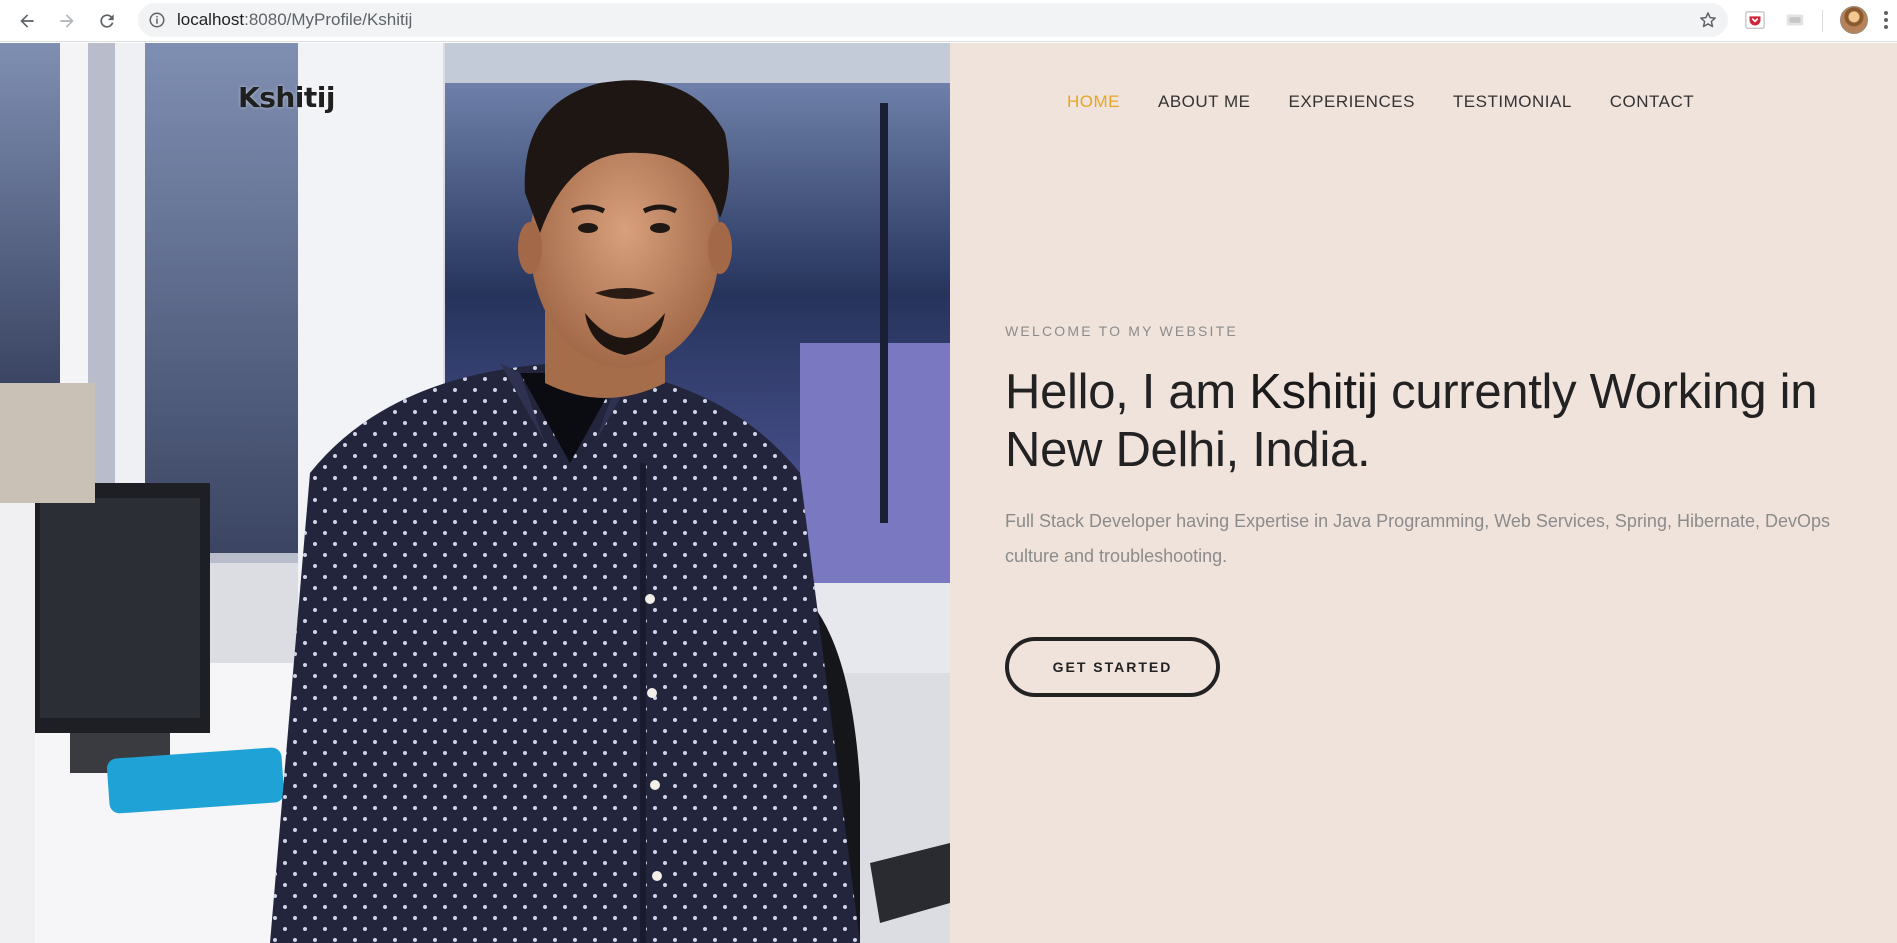 The image size is (1897, 943). Describe the element at coordinates (1755, 20) in the screenshot. I see `pocket-extension-icon` at that location.